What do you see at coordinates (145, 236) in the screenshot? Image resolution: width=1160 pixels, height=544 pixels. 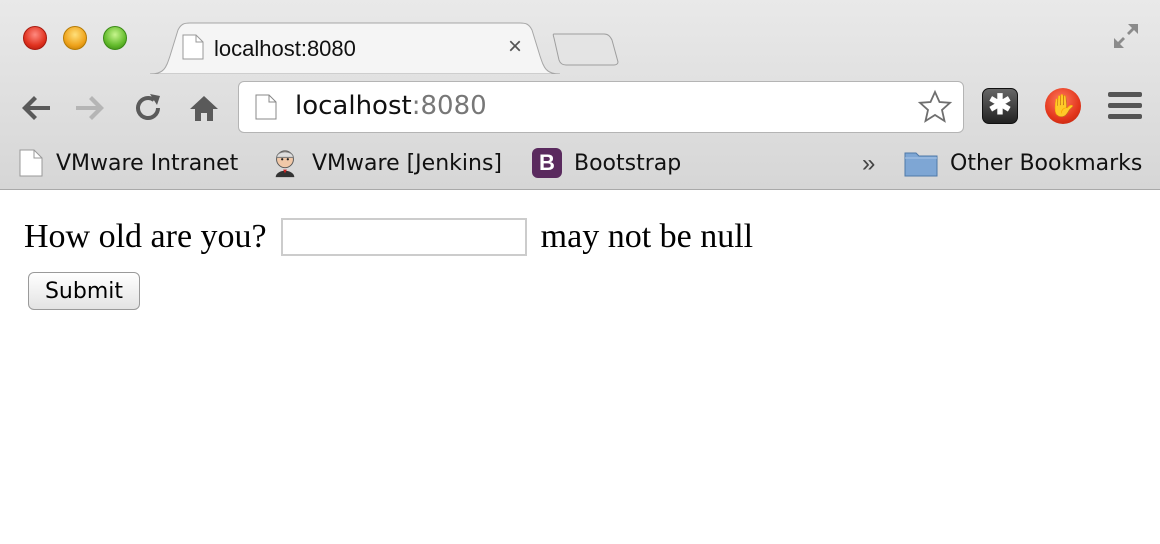 I see `age-question-label: How old are you?` at bounding box center [145, 236].